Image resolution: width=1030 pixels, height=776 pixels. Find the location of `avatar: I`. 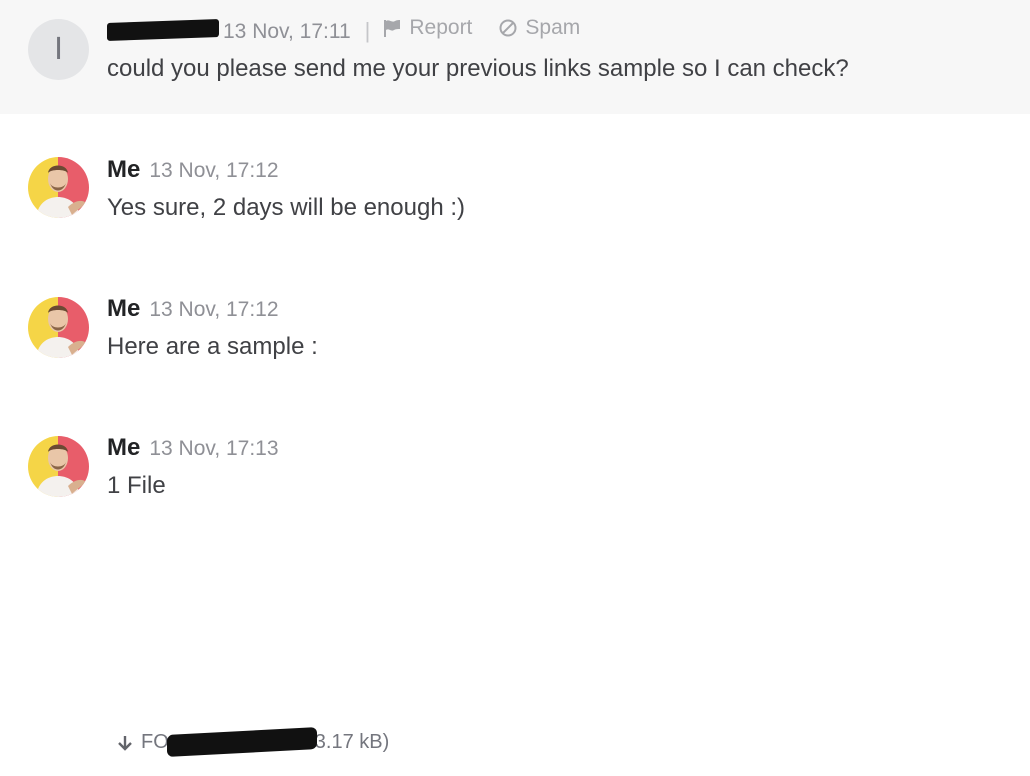

avatar: I is located at coordinates (58, 49).